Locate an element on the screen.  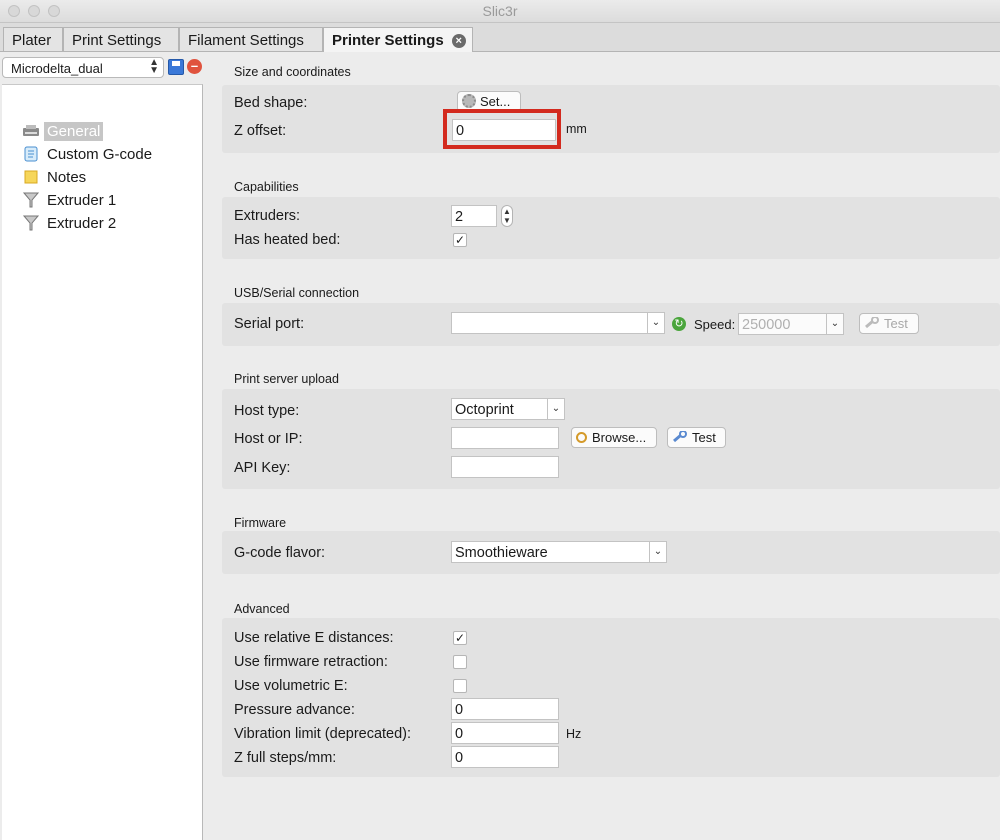
pressure-advance-input: 0 is located at coordinates (505, 709).